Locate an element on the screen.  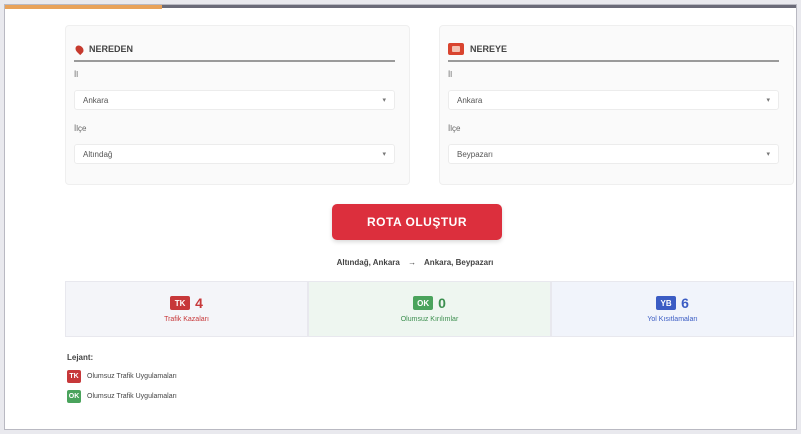
legend-swatch-icon: OK is located at coordinates (74, 396).